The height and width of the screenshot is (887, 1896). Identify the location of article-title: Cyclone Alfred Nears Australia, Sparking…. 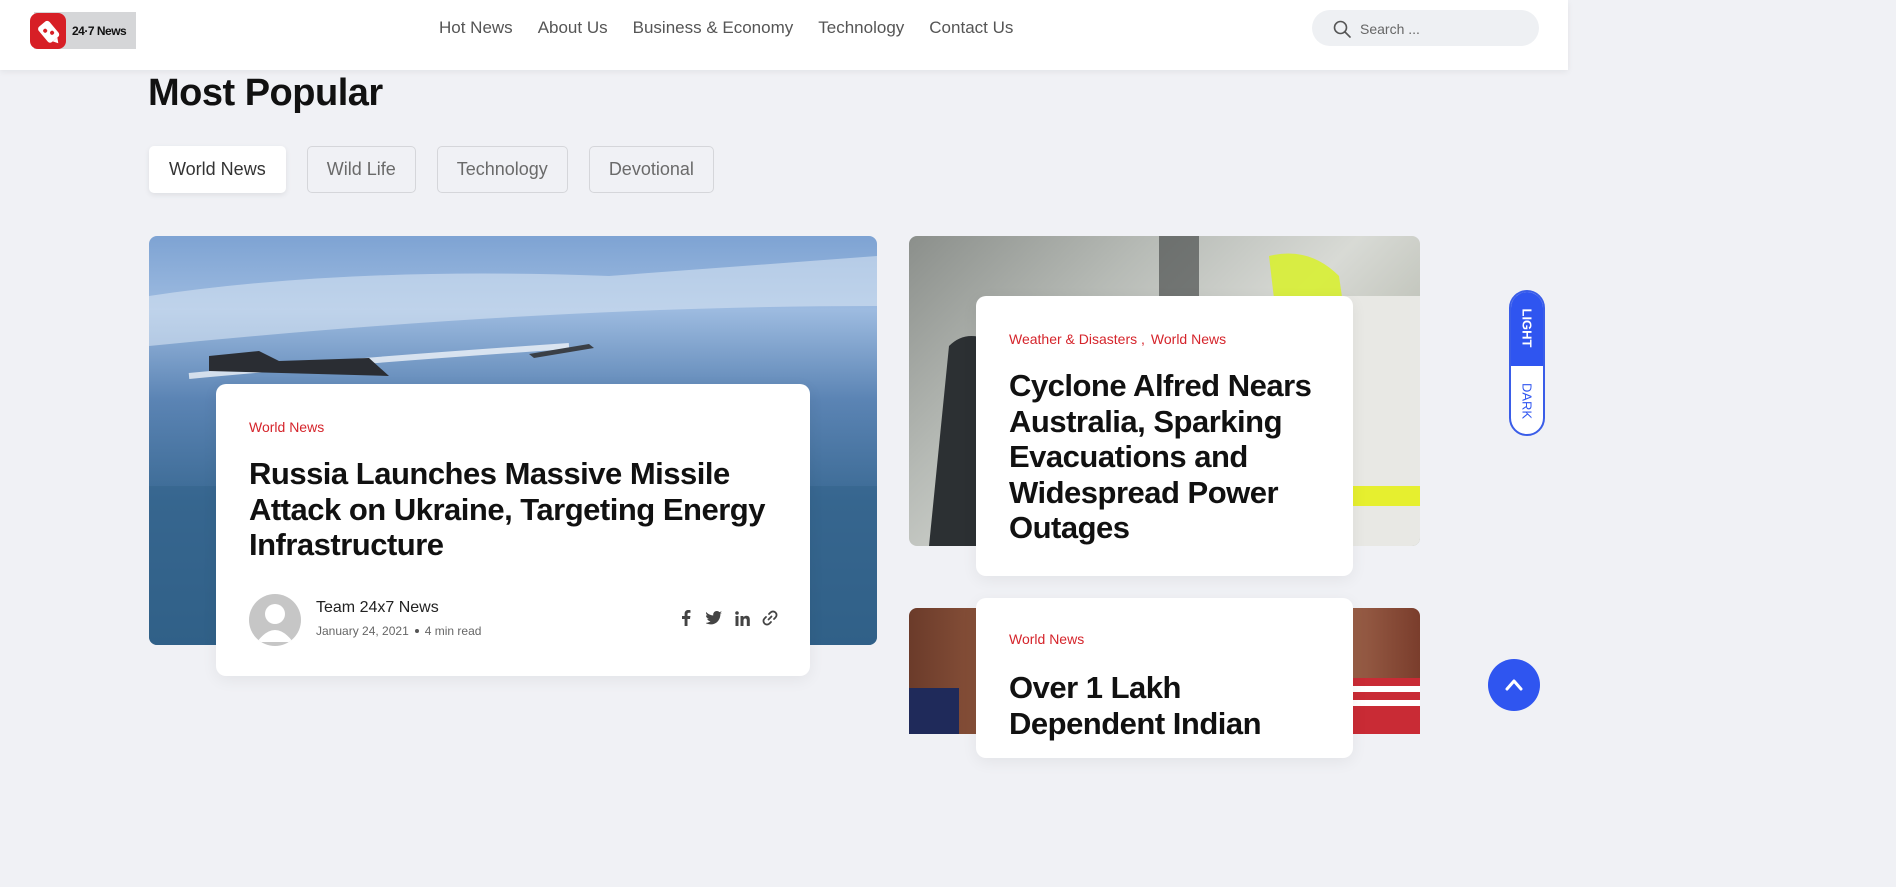
(1174, 457).